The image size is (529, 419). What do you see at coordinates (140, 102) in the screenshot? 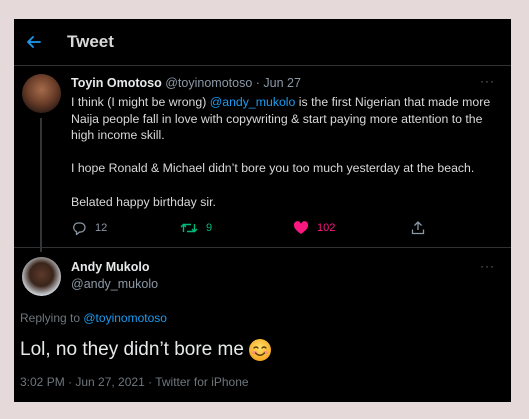
I see `tweet-text-part1: I think (I might be wrong)` at bounding box center [140, 102].